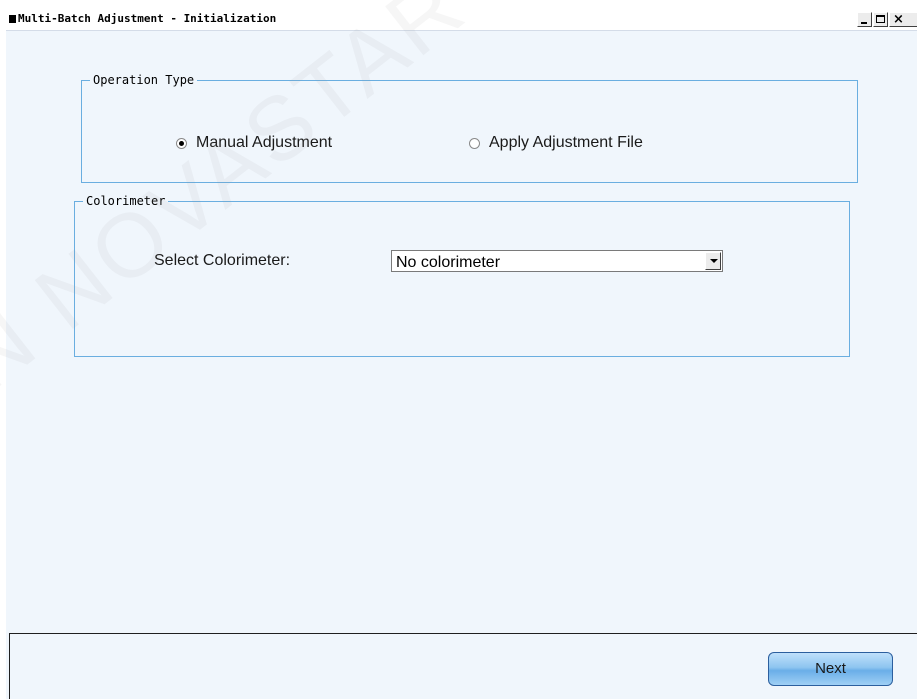 The height and width of the screenshot is (699, 917). What do you see at coordinates (713, 261) in the screenshot?
I see `chevron-down-icon` at bounding box center [713, 261].